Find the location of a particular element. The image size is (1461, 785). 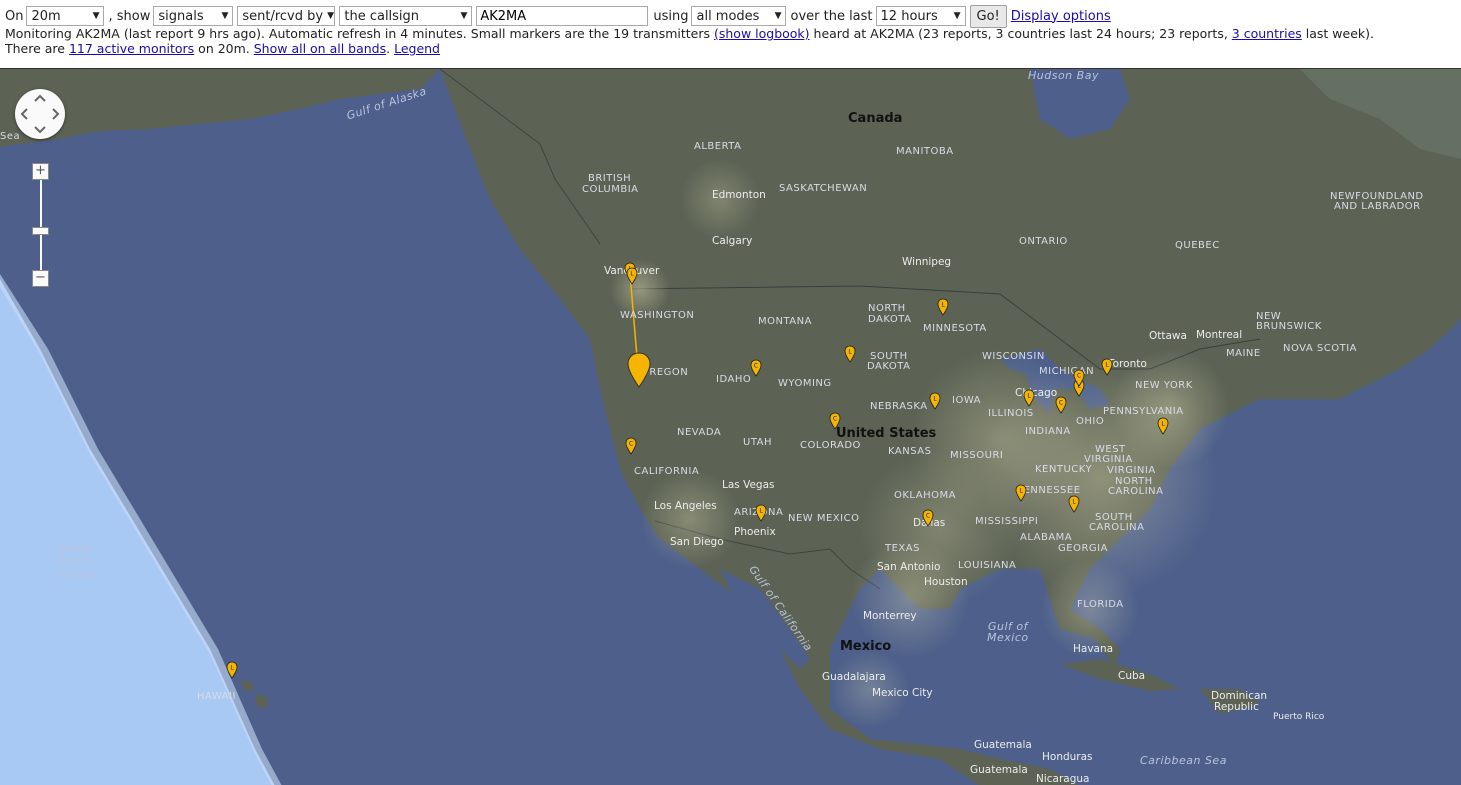

show-value: signals is located at coordinates (181, 16).